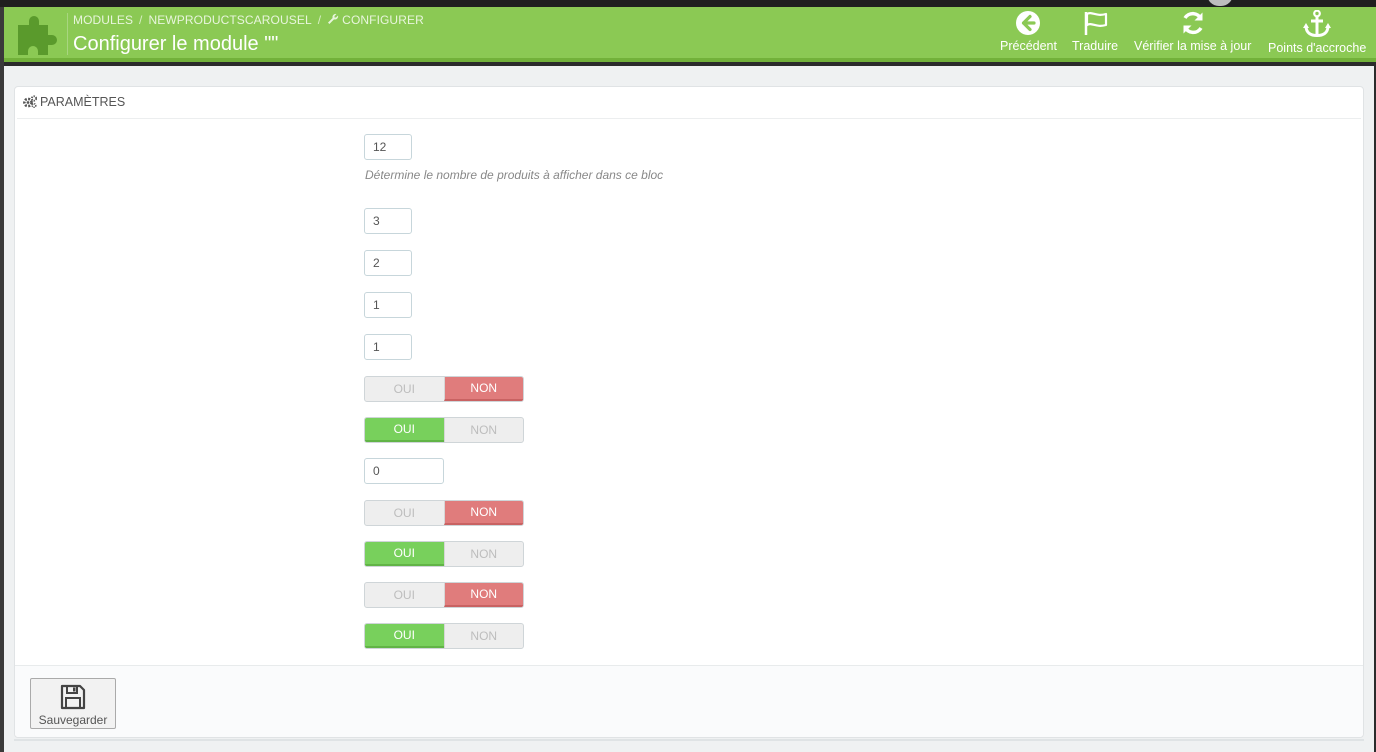  What do you see at coordinates (689, 118) in the screenshot?
I see `heading-divider` at bounding box center [689, 118].